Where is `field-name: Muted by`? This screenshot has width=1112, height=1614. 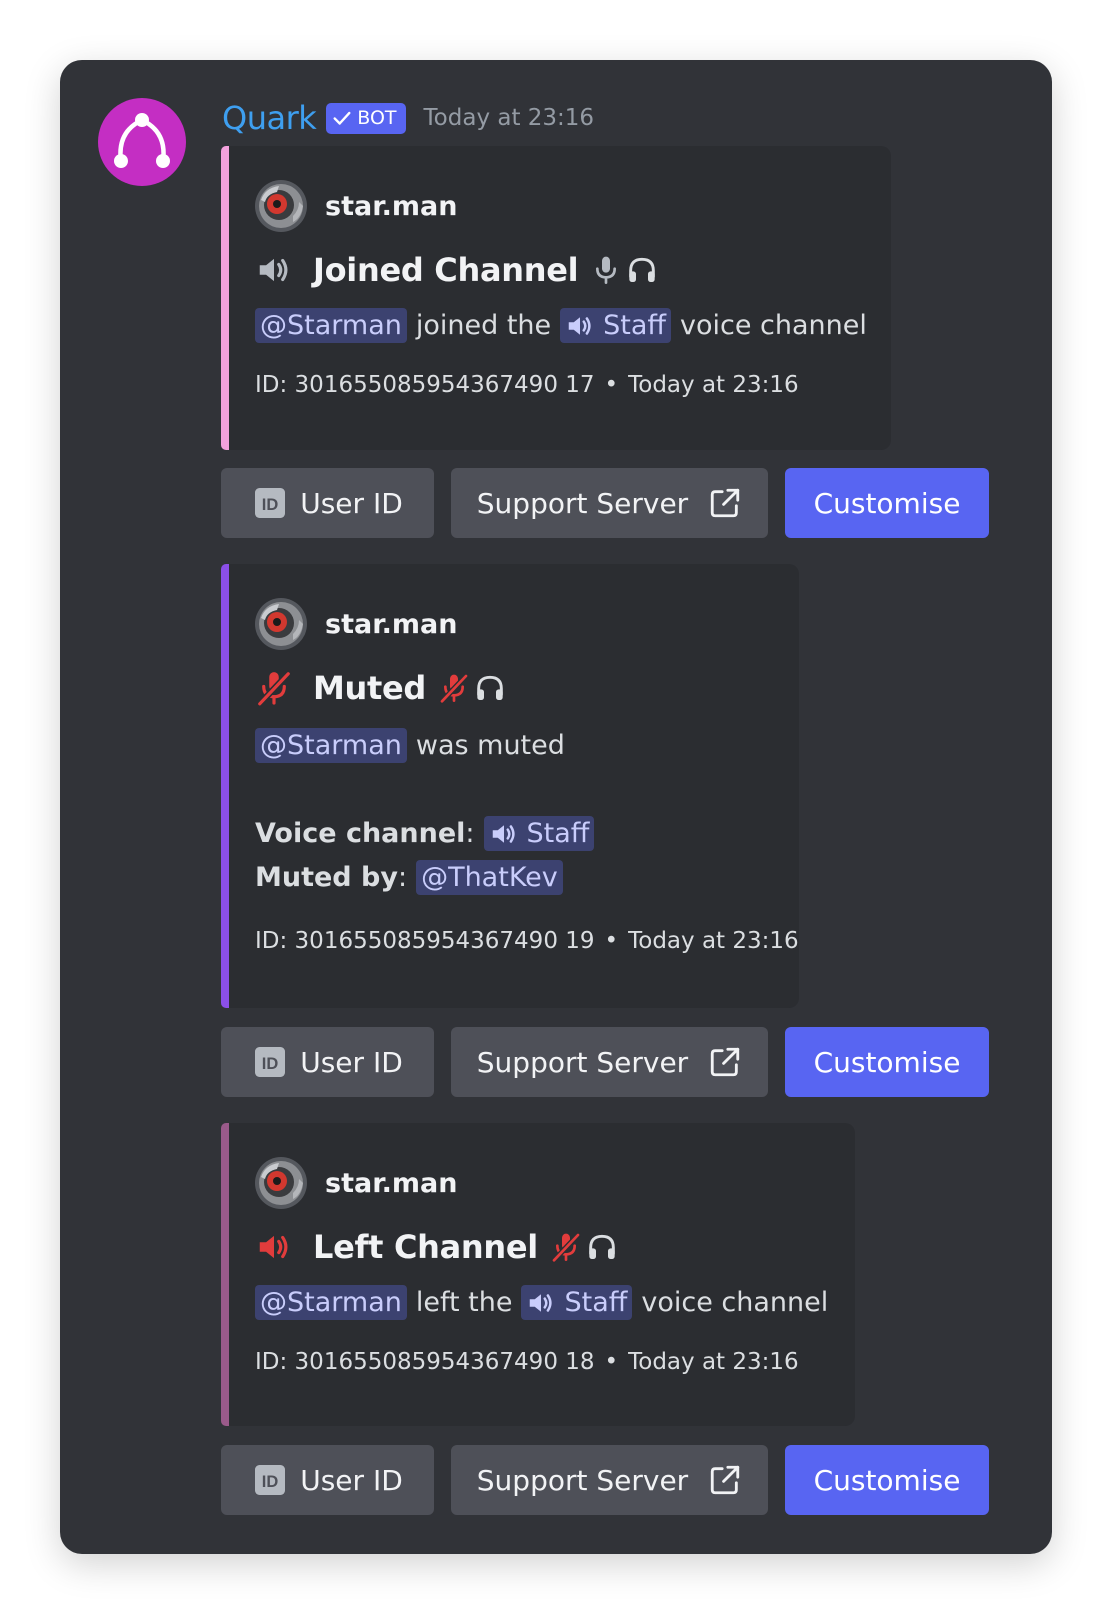
field-name: Muted by is located at coordinates (326, 877).